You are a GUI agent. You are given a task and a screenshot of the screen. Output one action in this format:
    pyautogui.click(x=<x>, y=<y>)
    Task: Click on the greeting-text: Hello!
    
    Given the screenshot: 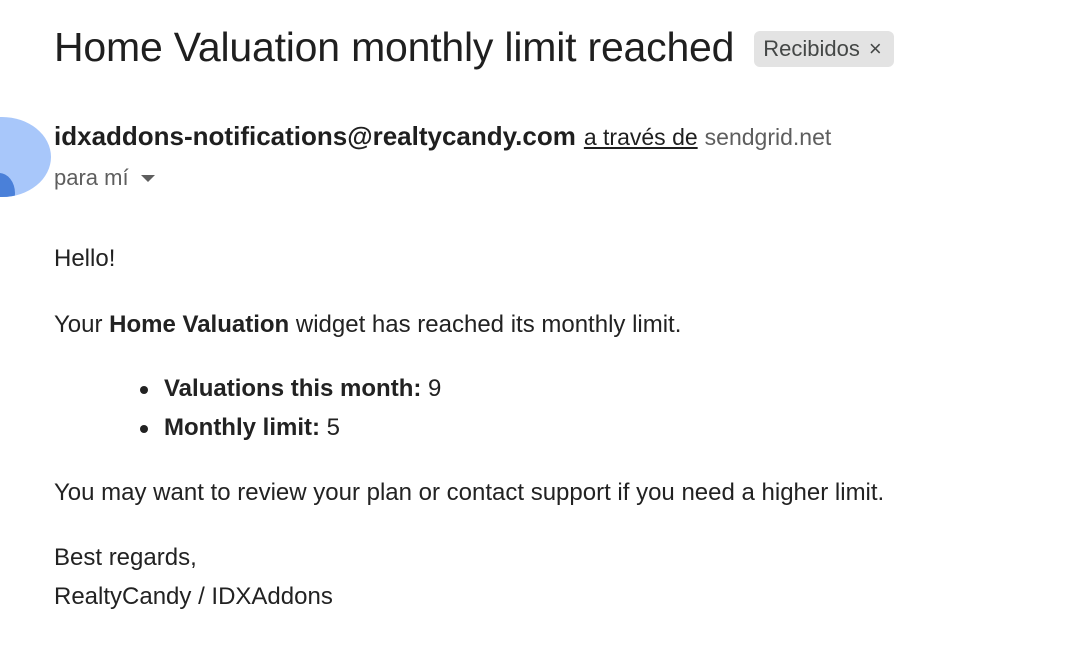 What is the action you would take?
    pyautogui.click(x=85, y=258)
    